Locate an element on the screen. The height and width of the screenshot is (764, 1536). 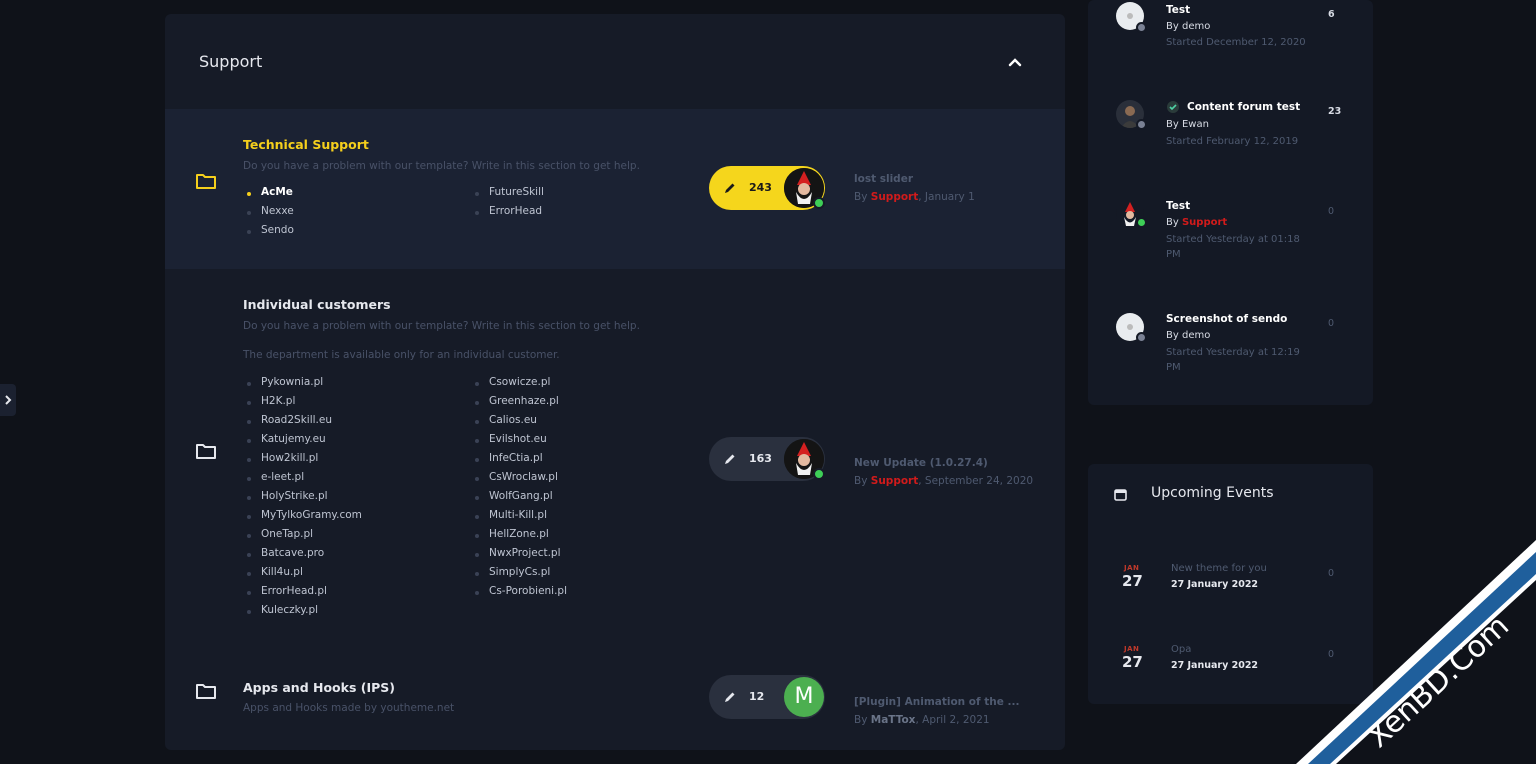
subforum-link: Evilshot.eu is located at coordinates (511, 439).